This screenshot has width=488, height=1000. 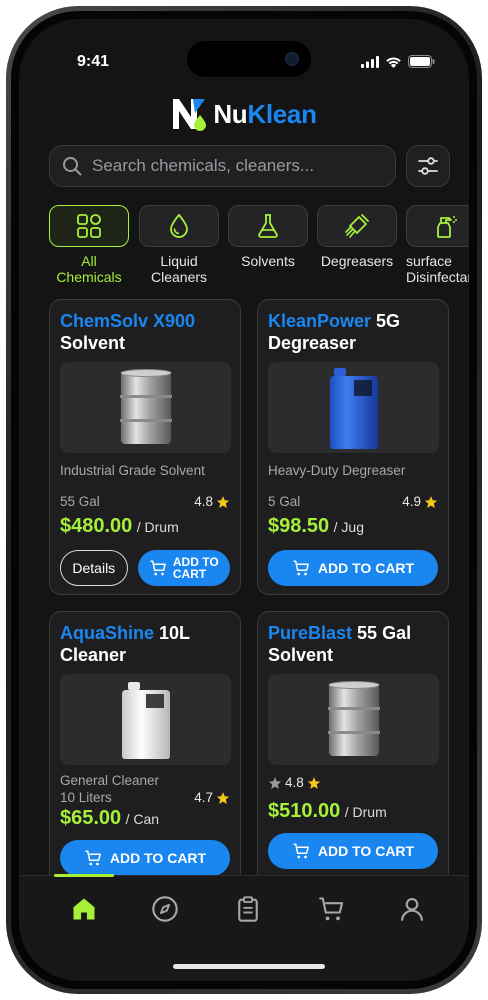 I want to click on product-price-row: $98.50 / Jug, so click(x=353, y=526).